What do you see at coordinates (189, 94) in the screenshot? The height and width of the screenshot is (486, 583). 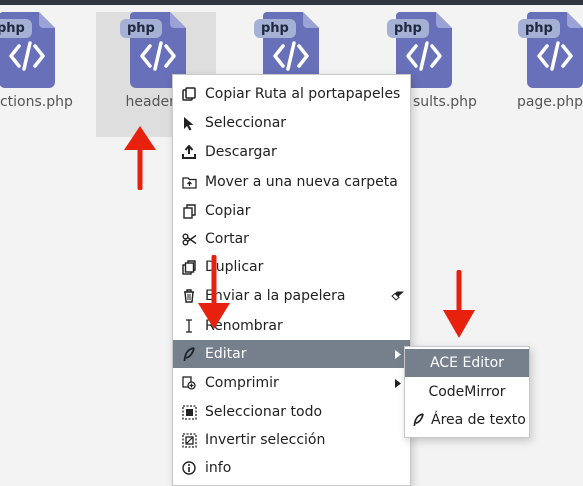 I see `link-icon` at bounding box center [189, 94].